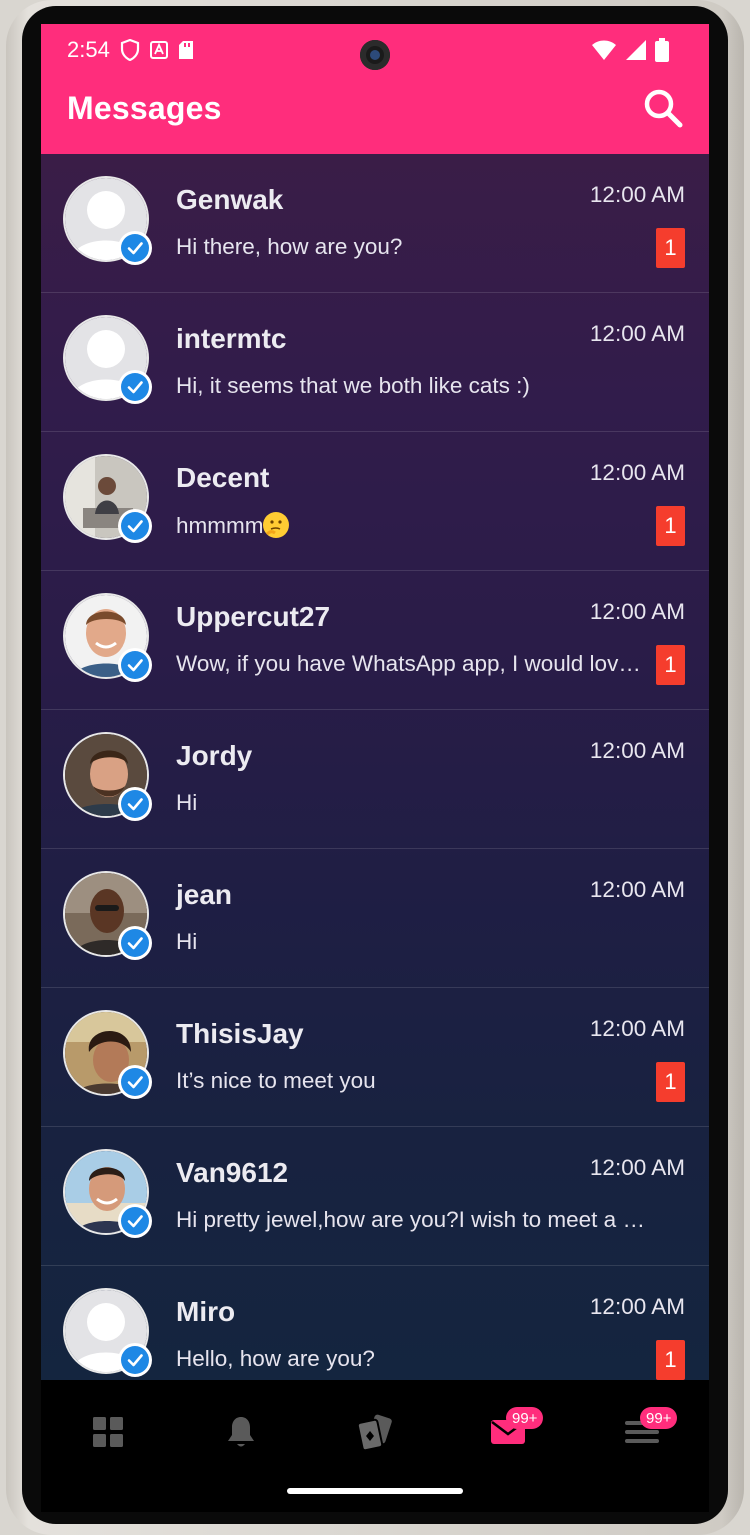 This screenshot has height=1535, width=750. Describe the element at coordinates (276, 525) in the screenshot. I see `thinking-emoji-icon` at that location.